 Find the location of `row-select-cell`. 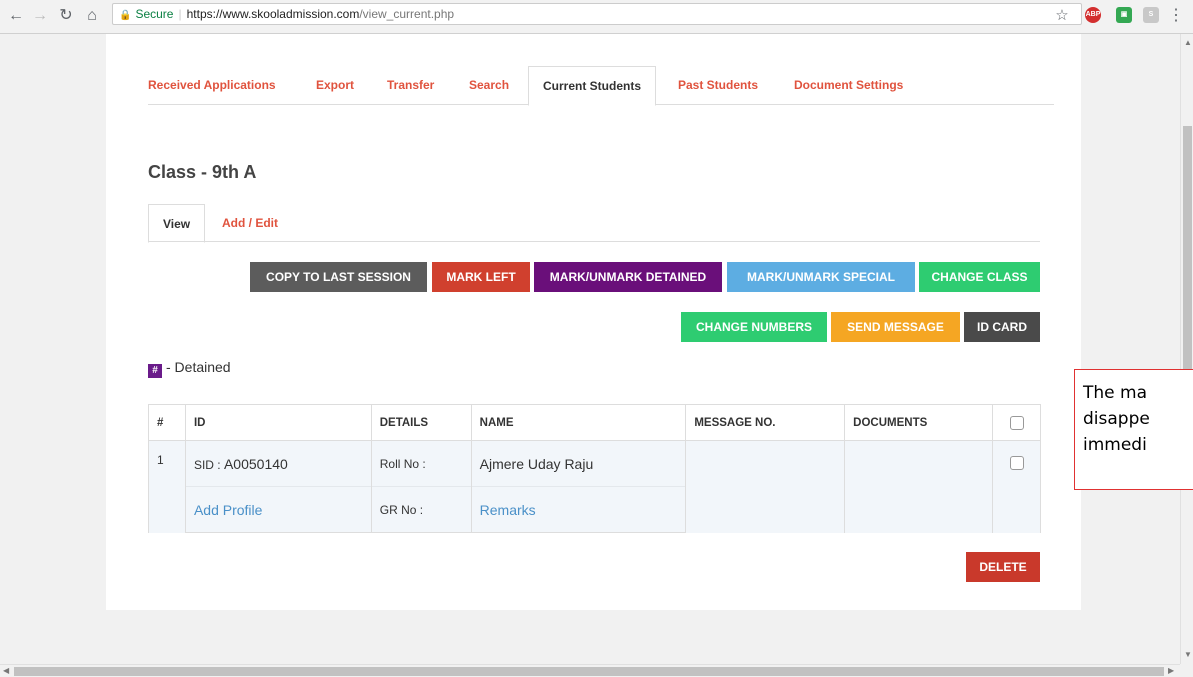

row-select-cell is located at coordinates (1016, 486).